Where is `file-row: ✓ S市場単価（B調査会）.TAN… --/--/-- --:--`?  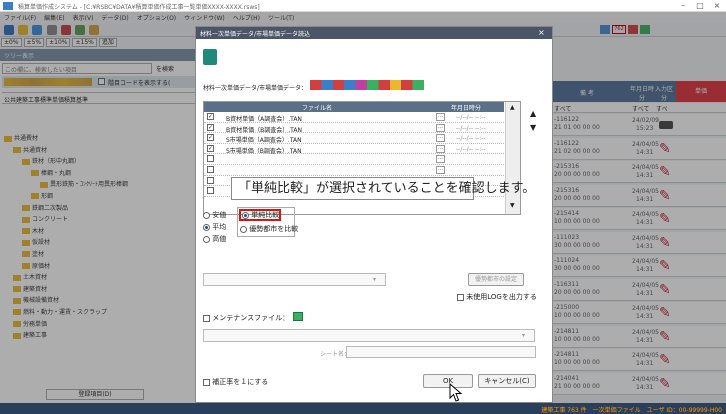 file-row: ✓ S市場単価（B調査会）.TAN… --/--/-- --:-- is located at coordinates (354, 149).